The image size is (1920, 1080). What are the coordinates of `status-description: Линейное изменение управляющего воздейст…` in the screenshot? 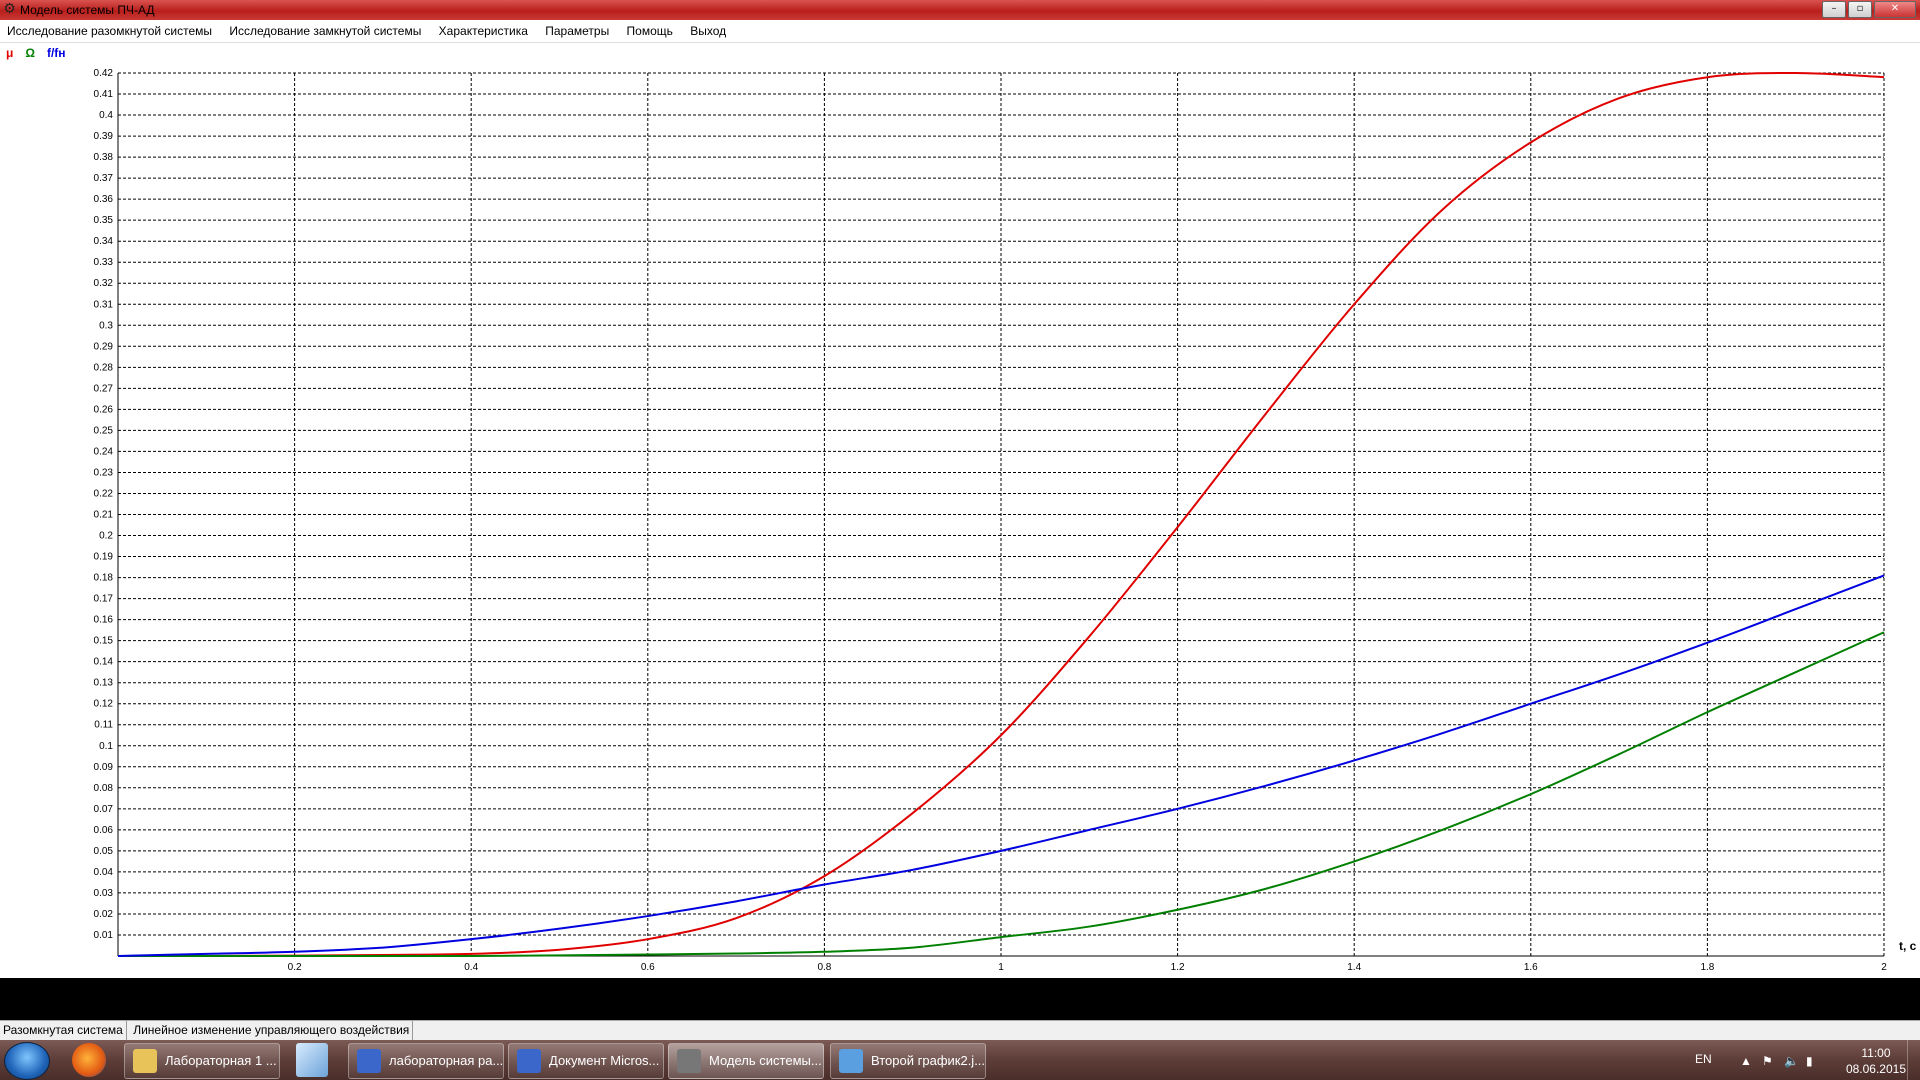 It's located at (272, 1030).